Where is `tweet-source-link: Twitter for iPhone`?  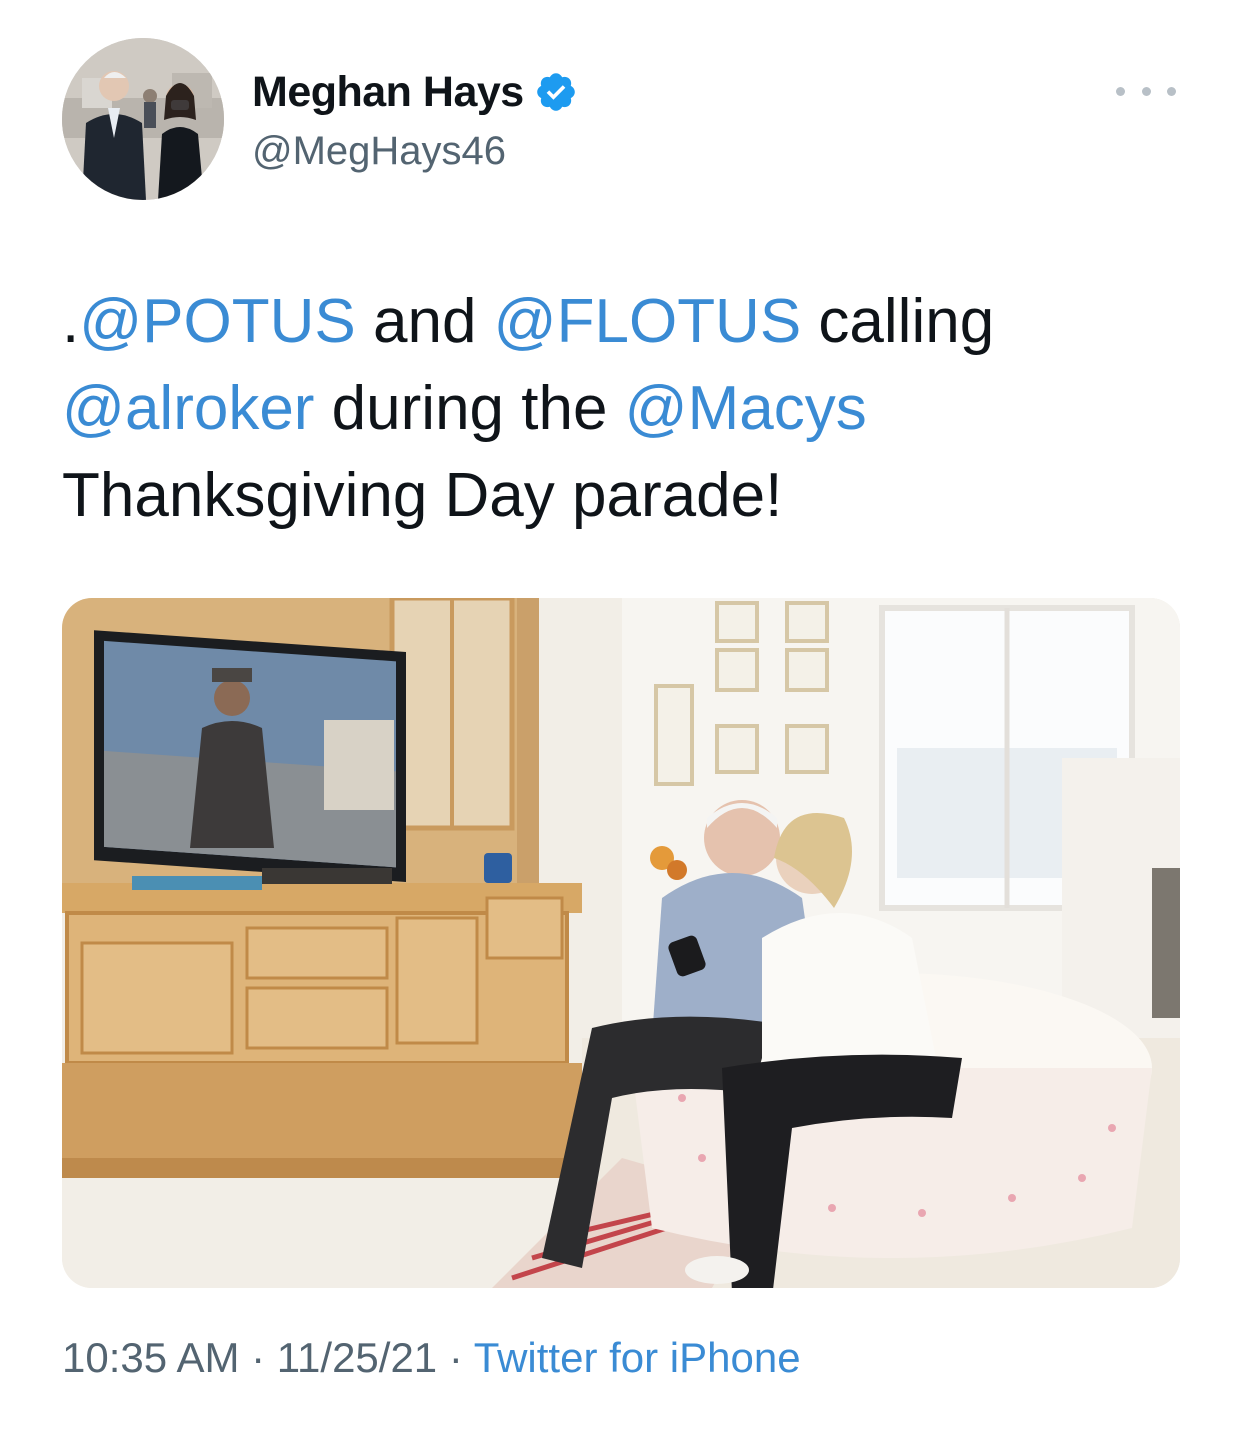 tweet-source-link: Twitter for iPhone is located at coordinates (637, 1357).